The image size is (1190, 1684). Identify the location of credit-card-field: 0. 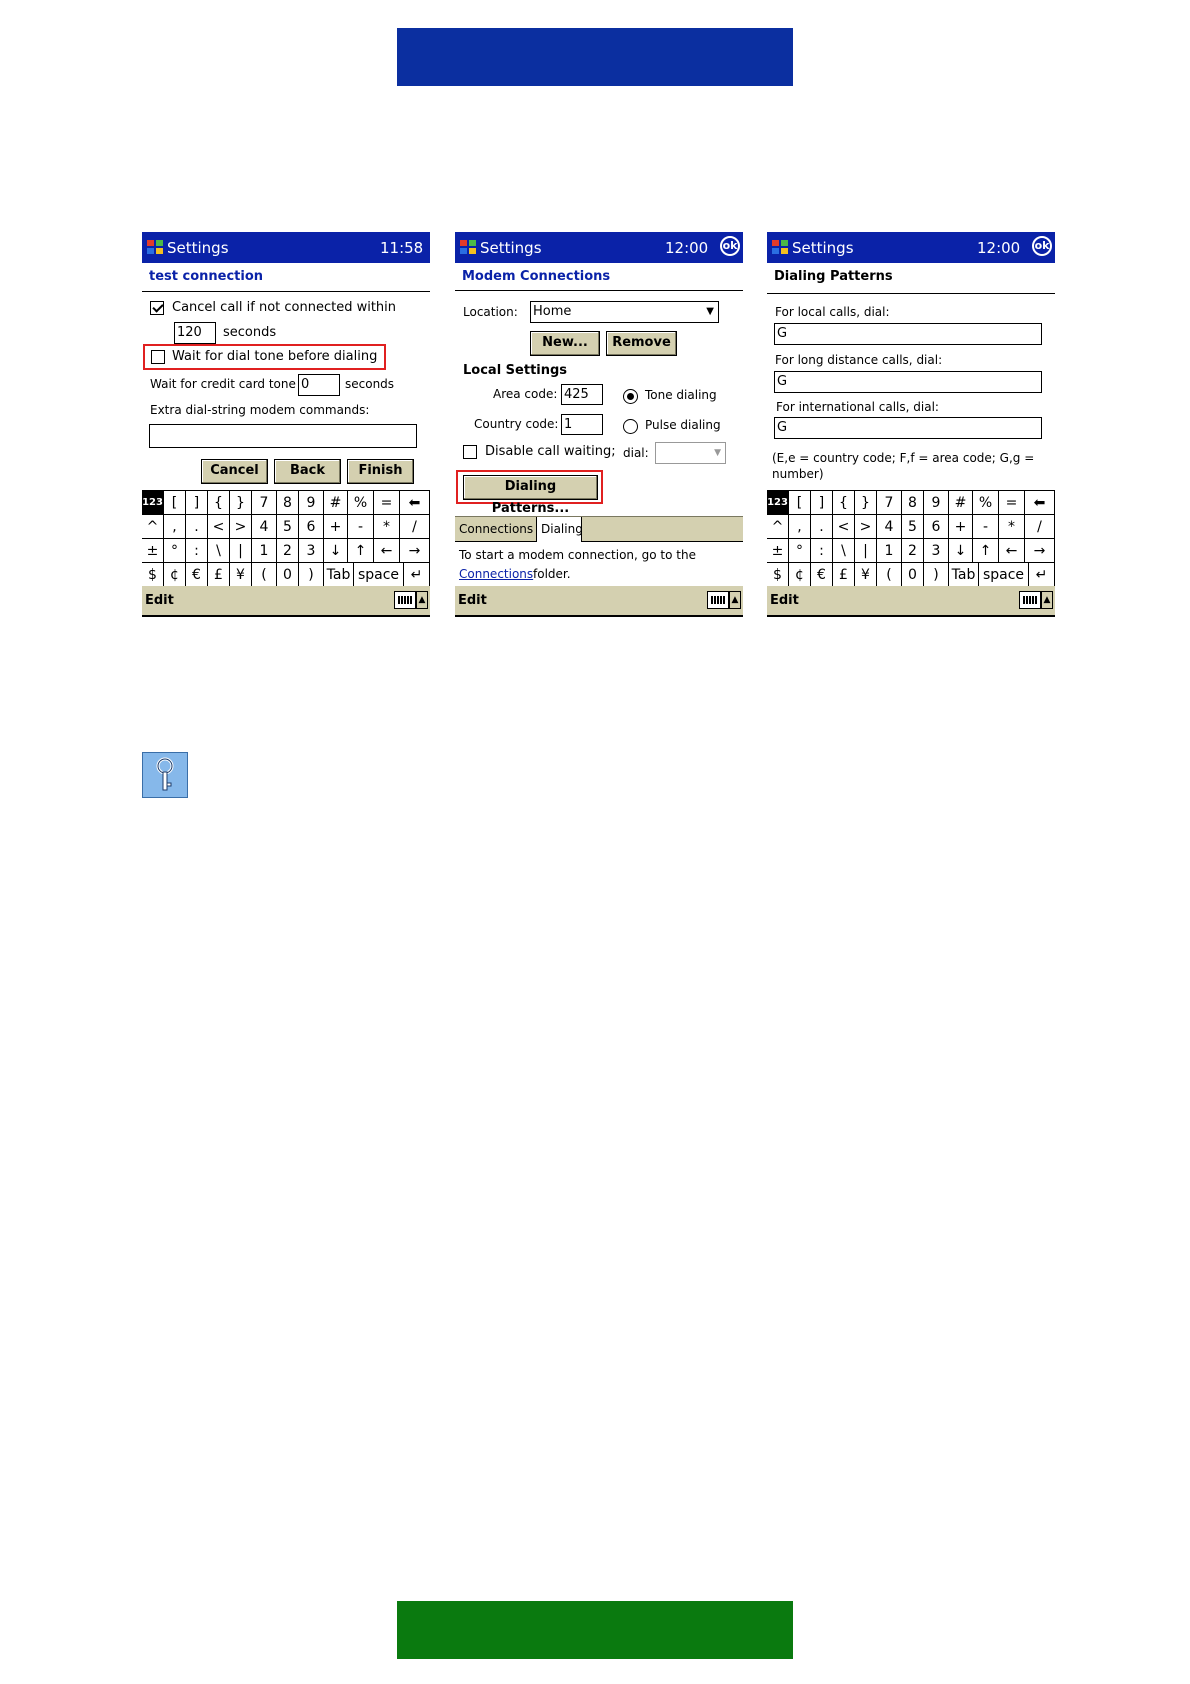
(319, 385).